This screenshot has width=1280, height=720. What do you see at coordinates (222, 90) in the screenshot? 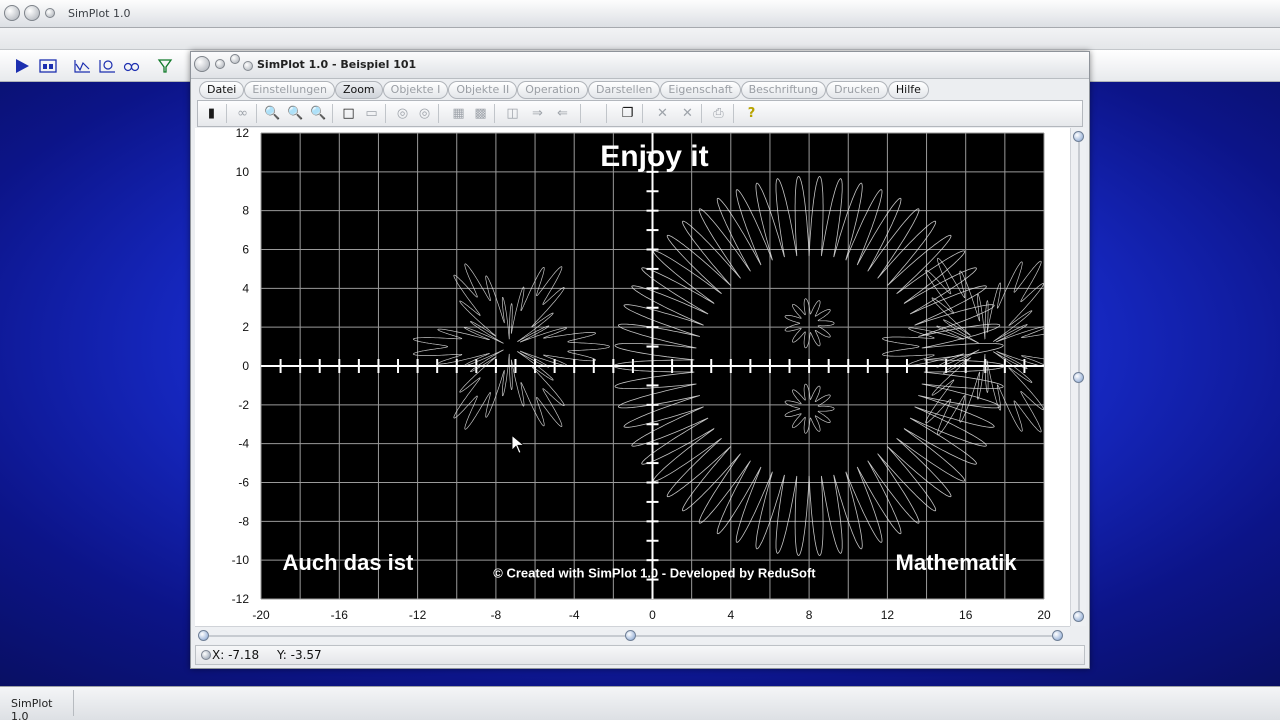
I see `menu-datei: Datei` at bounding box center [222, 90].